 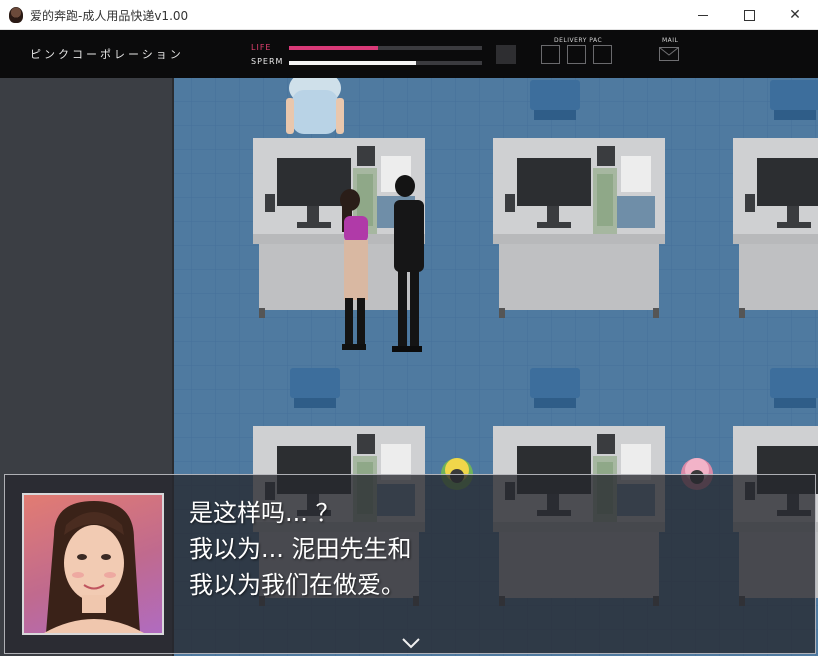 What do you see at coordinates (409, 54) in the screenshot?
I see `game-hud: ピンクコーポレーション LIFE SPERM DELIVERY PAC MAIL` at bounding box center [409, 54].